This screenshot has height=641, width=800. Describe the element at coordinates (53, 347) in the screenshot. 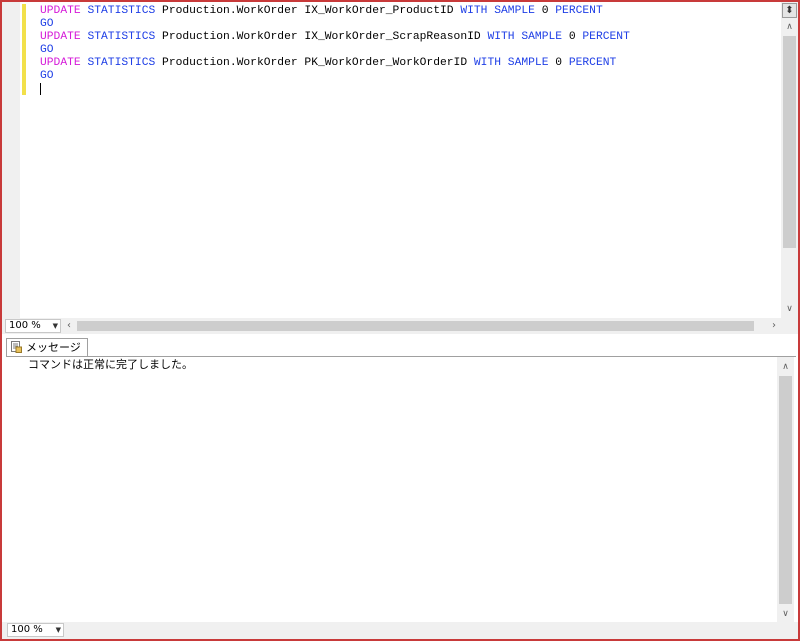

I see `tab-messages-label: メッセージ` at that location.